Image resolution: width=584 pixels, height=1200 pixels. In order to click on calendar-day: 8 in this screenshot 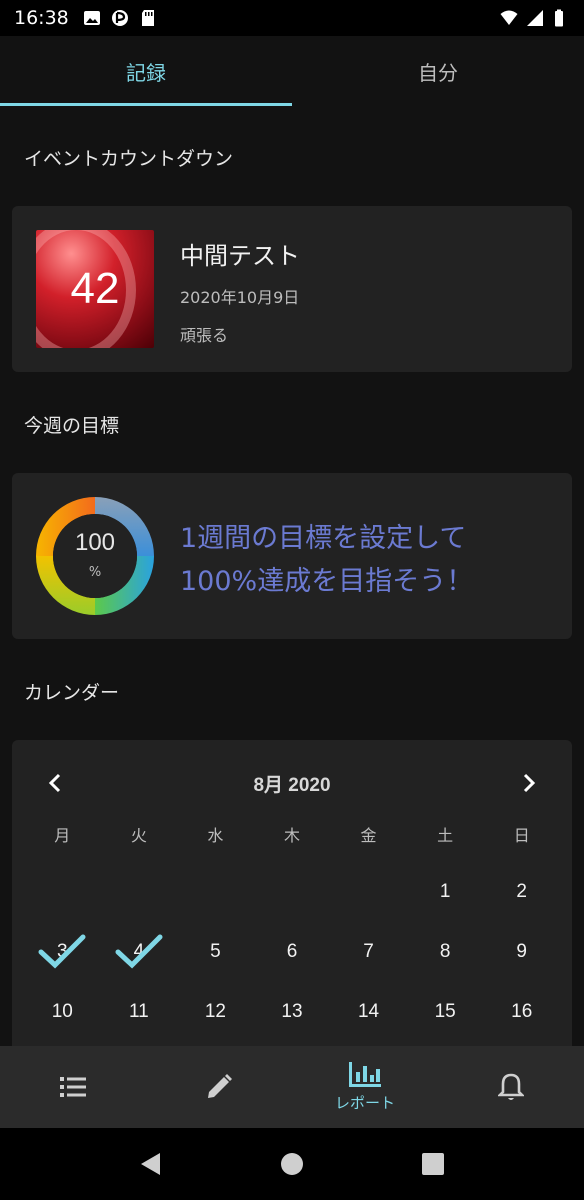, I will do `click(445, 952)`.